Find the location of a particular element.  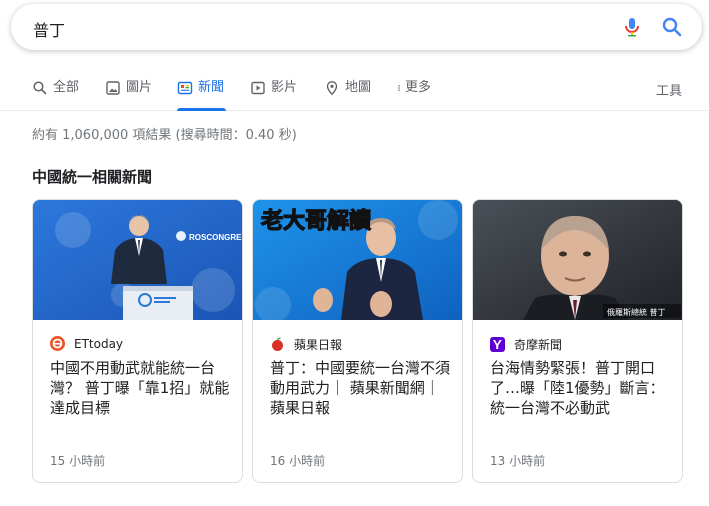

news-source: 奇摩新聞 is located at coordinates (526, 344).